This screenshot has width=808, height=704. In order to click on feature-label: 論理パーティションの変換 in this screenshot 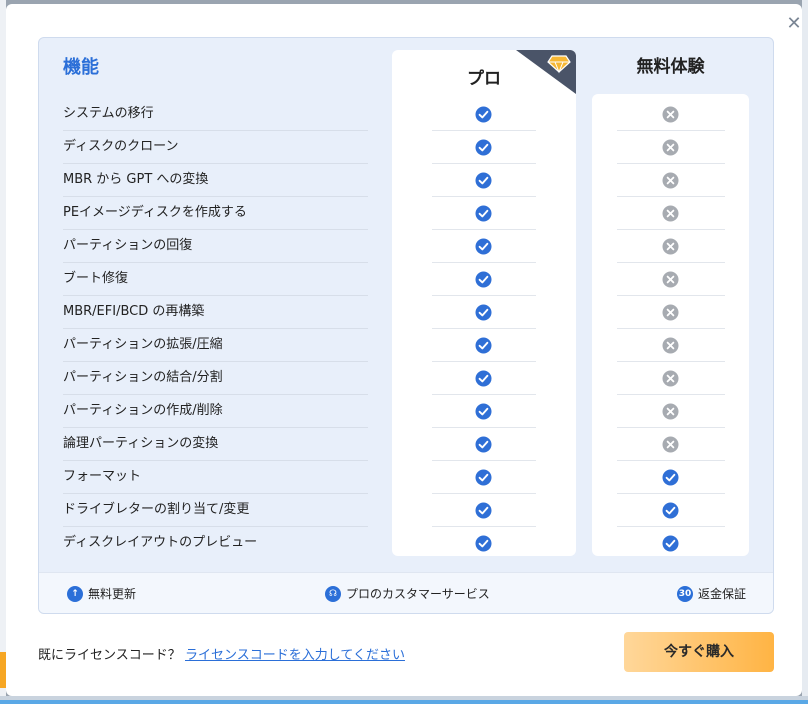, I will do `click(215, 444)`.